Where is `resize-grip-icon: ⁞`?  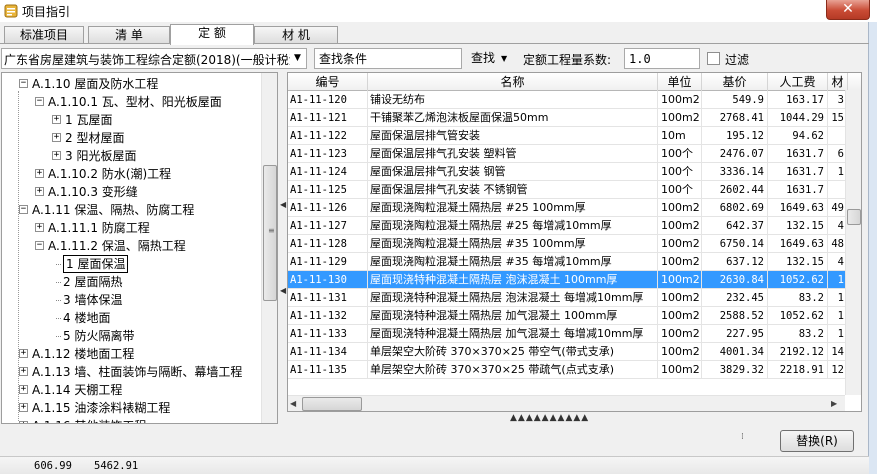 resize-grip-icon: ⁞ is located at coordinates (742, 437).